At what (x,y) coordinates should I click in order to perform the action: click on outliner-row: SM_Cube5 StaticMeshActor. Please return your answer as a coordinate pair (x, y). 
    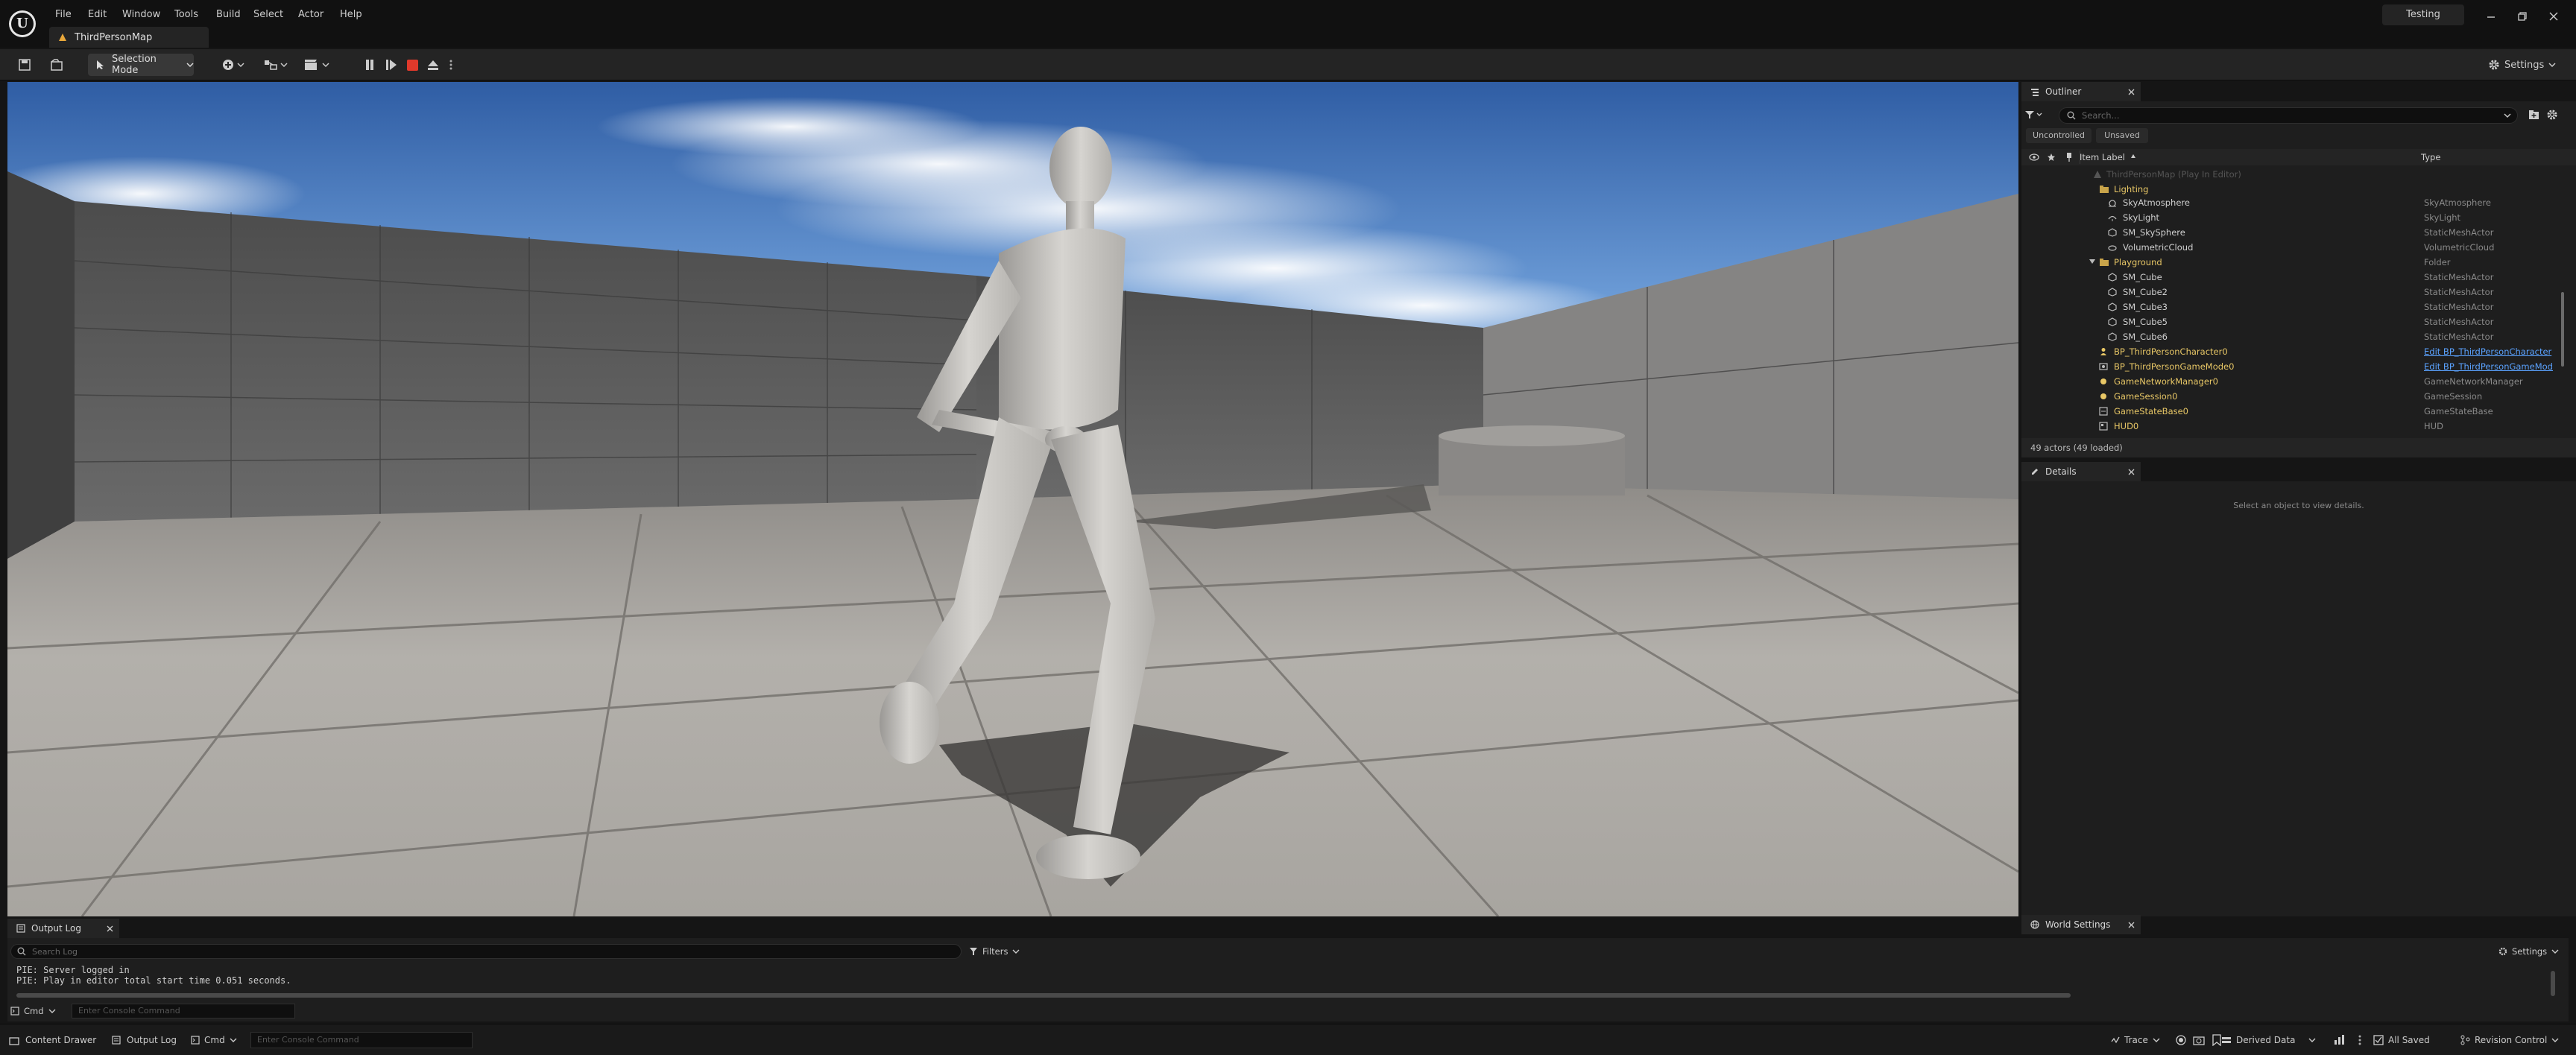
    Looking at the image, I should click on (2291, 322).